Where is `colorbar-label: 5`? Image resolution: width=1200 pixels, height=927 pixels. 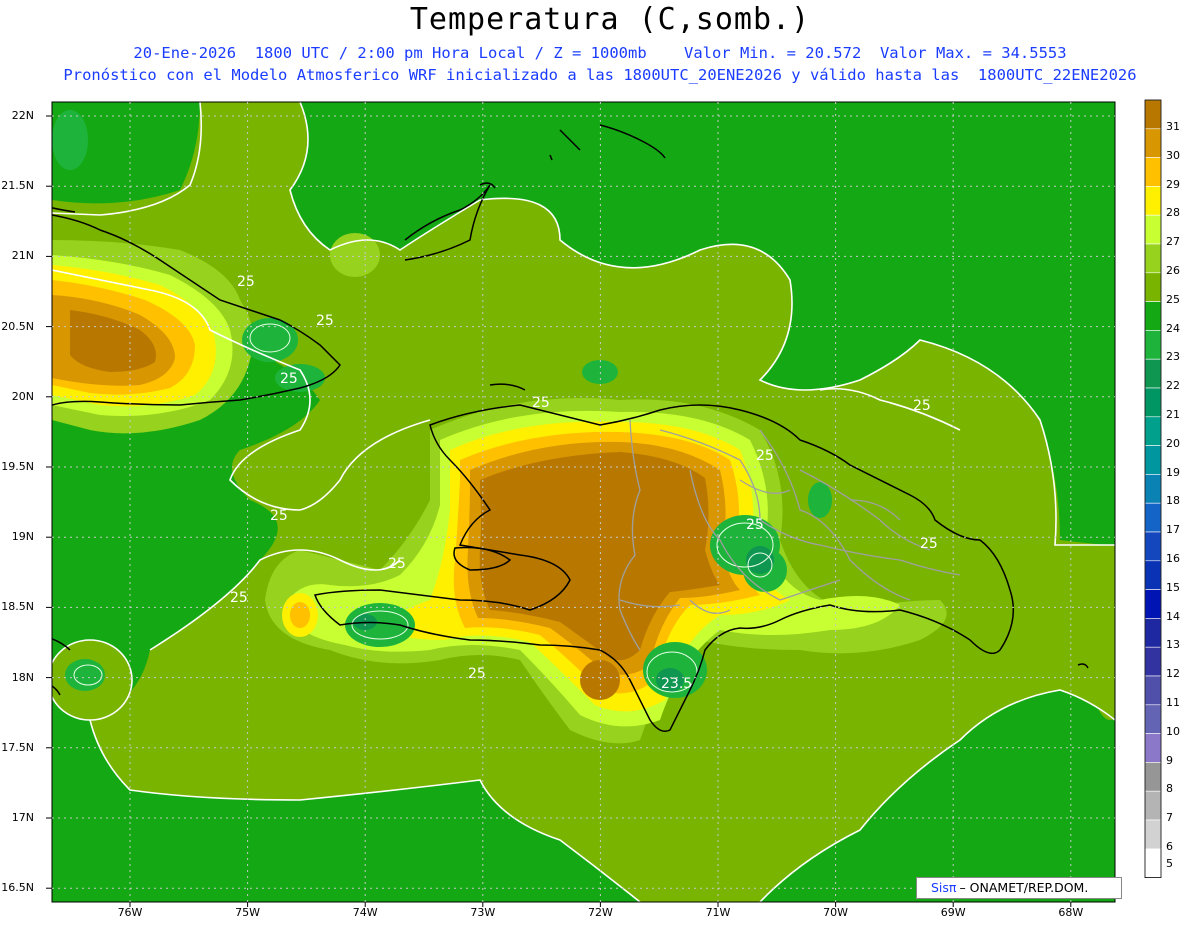
colorbar-label: 5 is located at coordinates (1169, 863).